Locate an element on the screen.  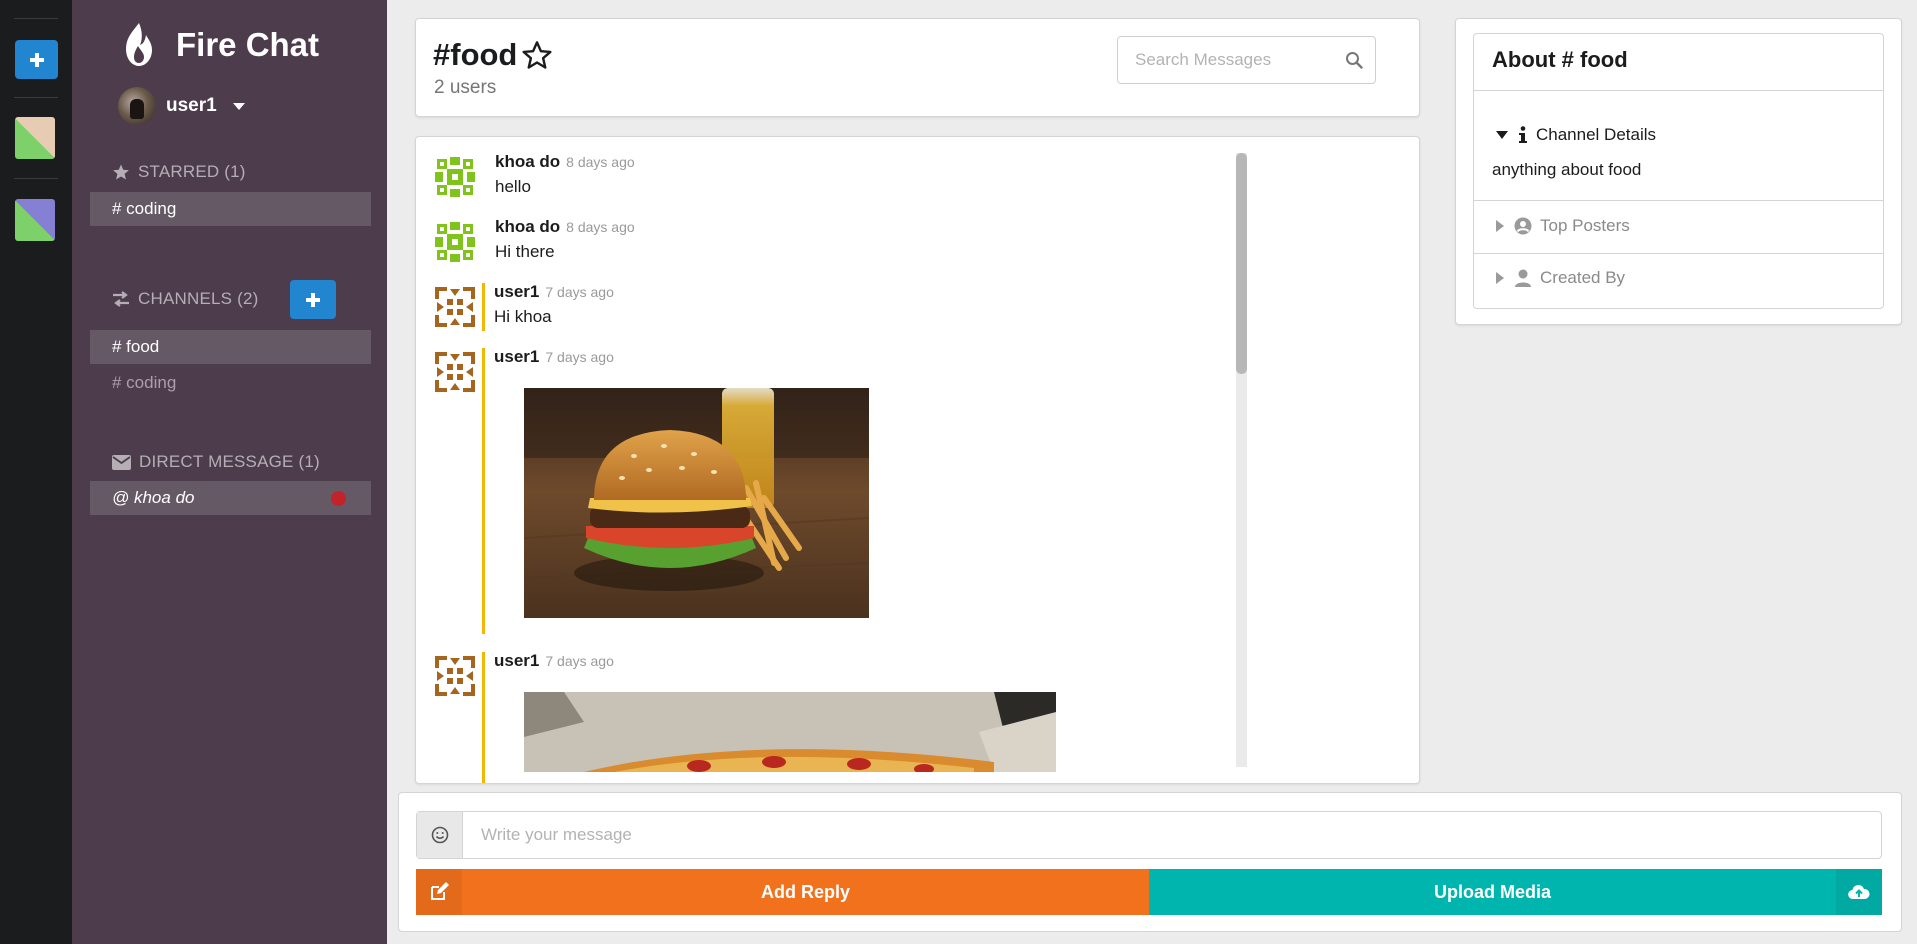
scrollbar-thumb is located at coordinates (1241, 263).